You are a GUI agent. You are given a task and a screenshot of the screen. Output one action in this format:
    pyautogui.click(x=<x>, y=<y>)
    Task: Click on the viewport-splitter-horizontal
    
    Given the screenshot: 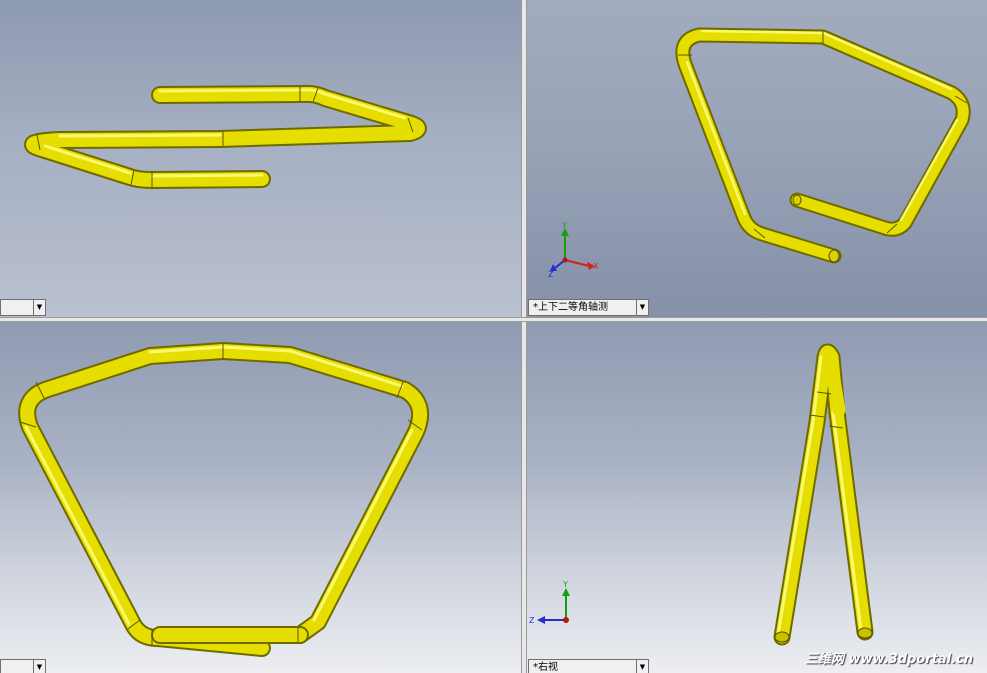 What is the action you would take?
    pyautogui.click(x=493, y=319)
    